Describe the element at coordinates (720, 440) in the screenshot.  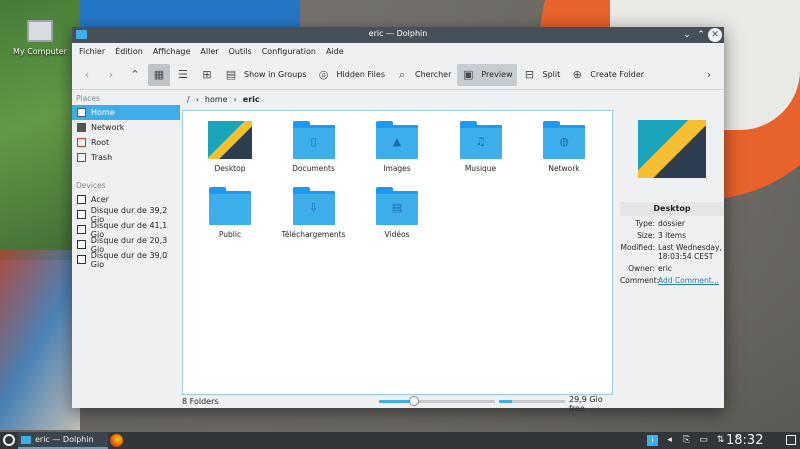
I see `network-icon: ⇅` at that location.